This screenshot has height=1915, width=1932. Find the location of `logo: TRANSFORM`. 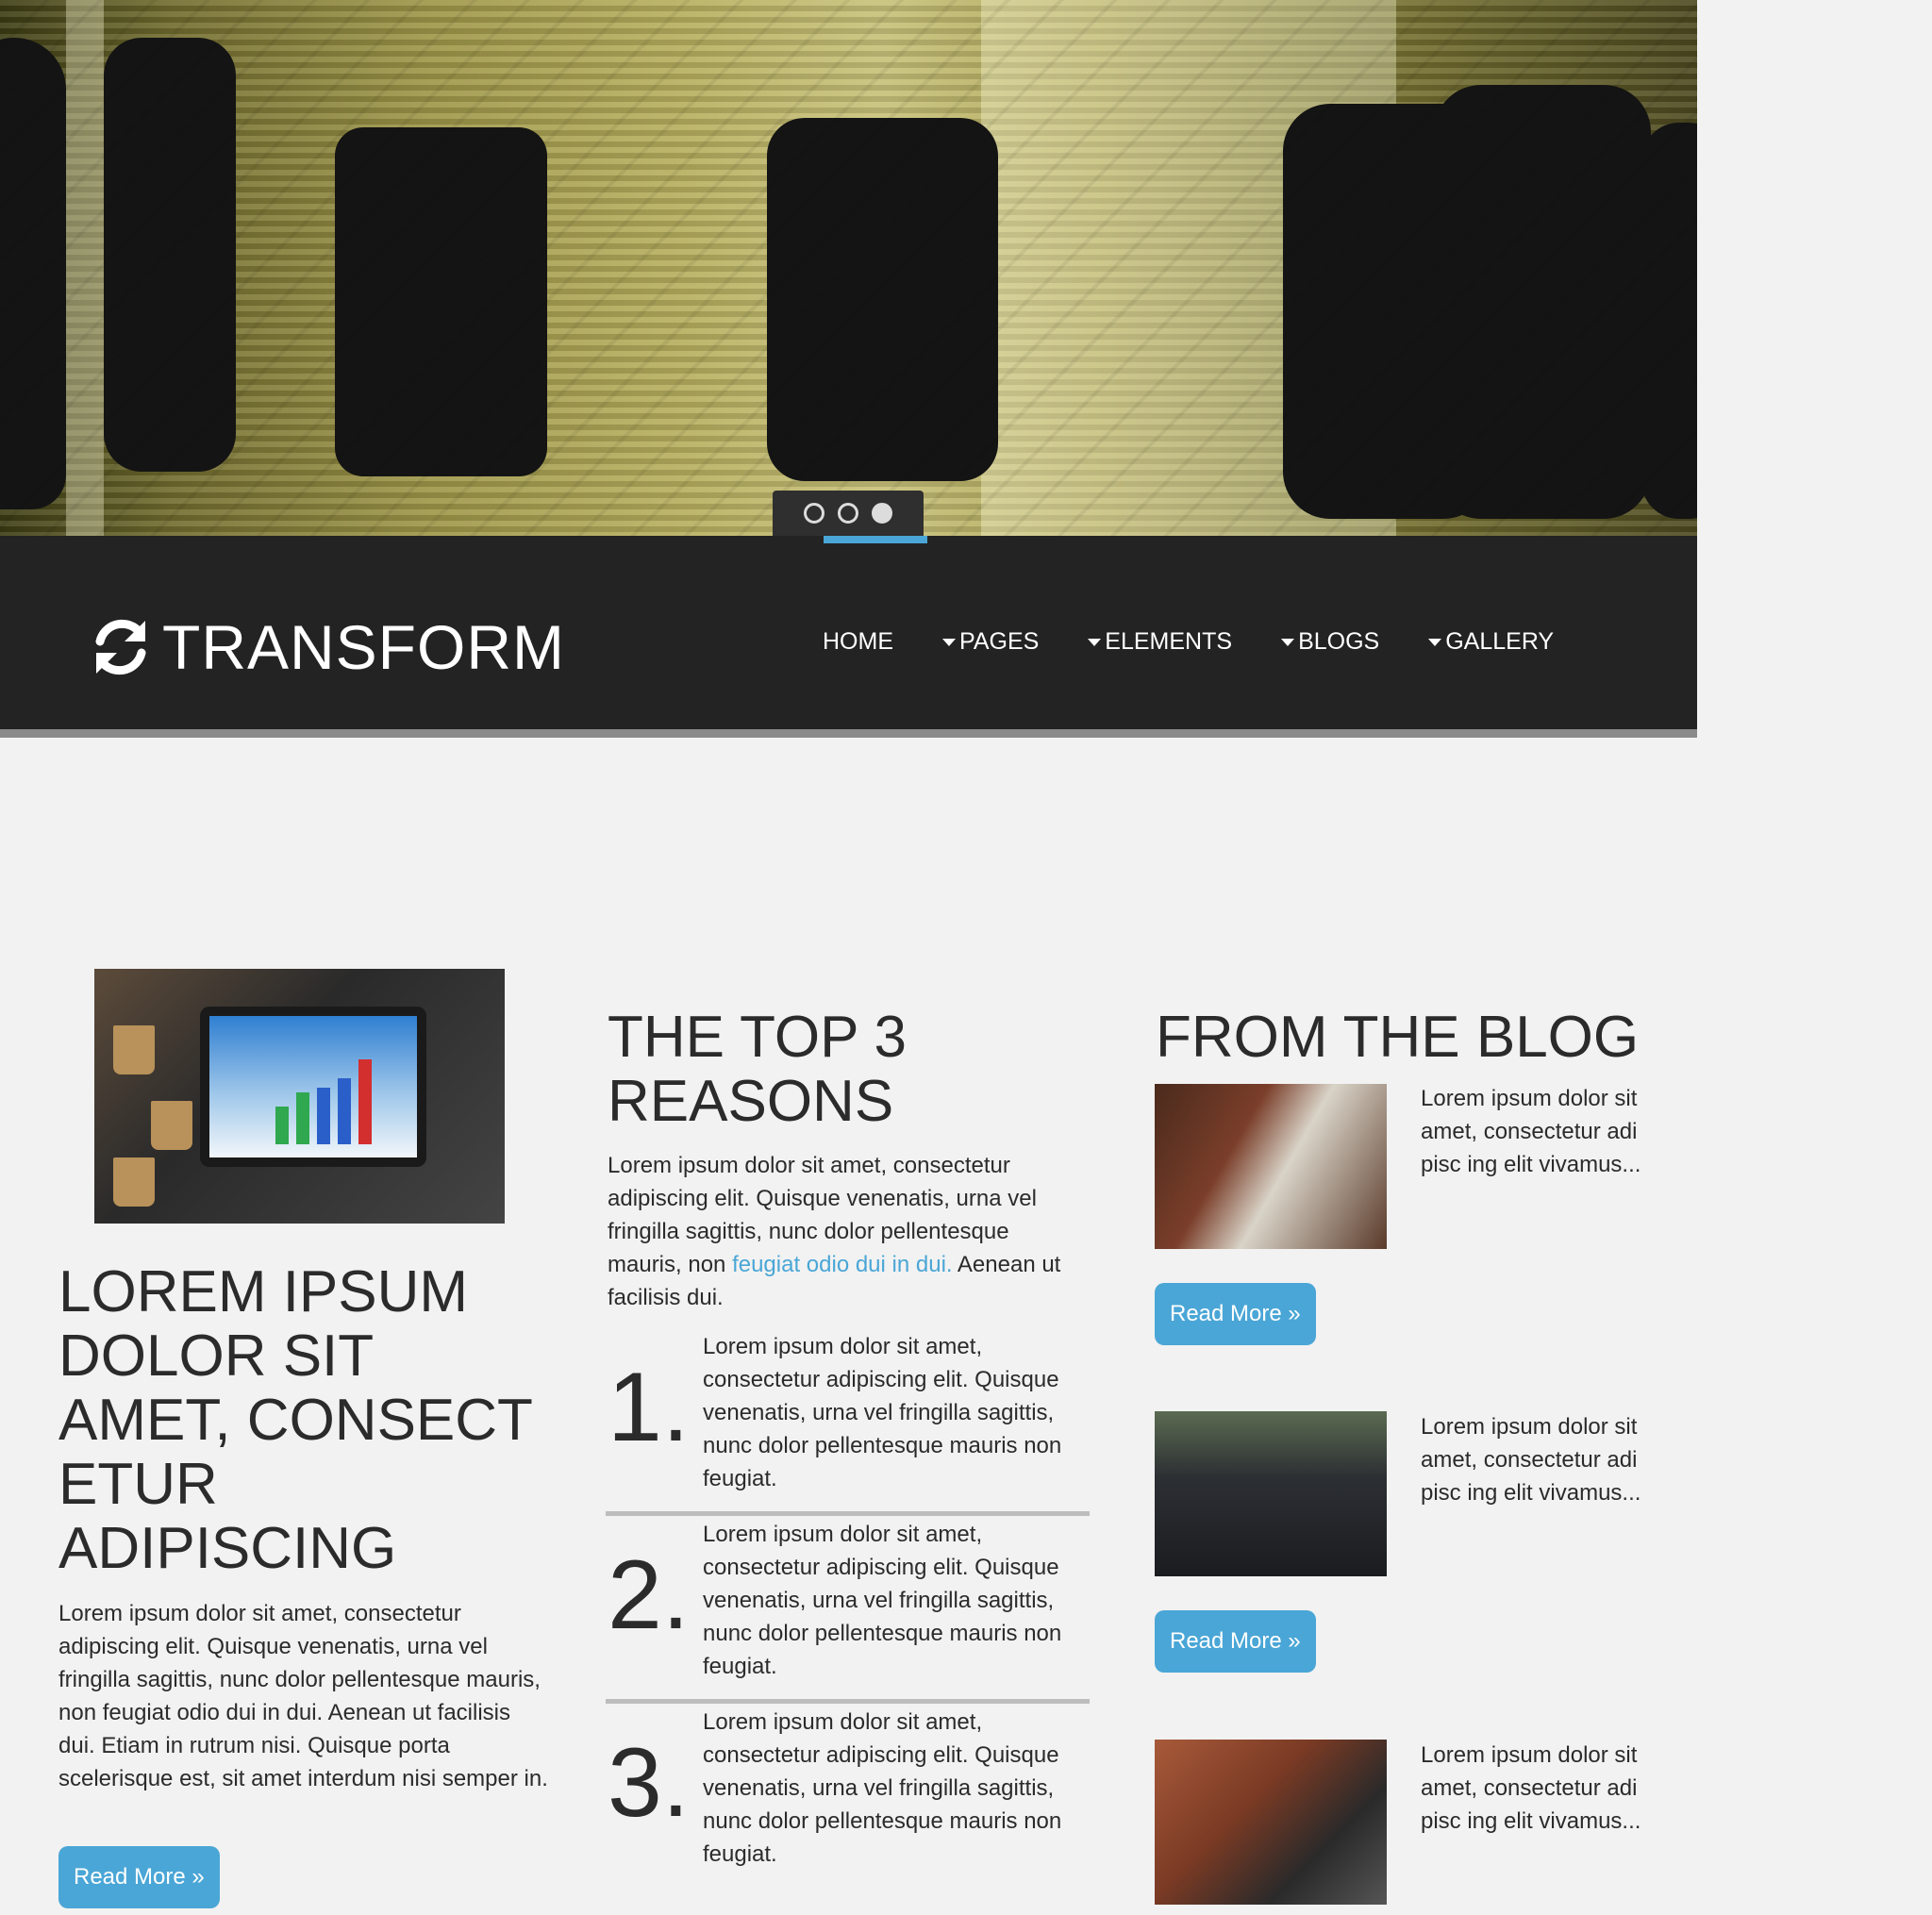

logo: TRANSFORM is located at coordinates (328, 647).